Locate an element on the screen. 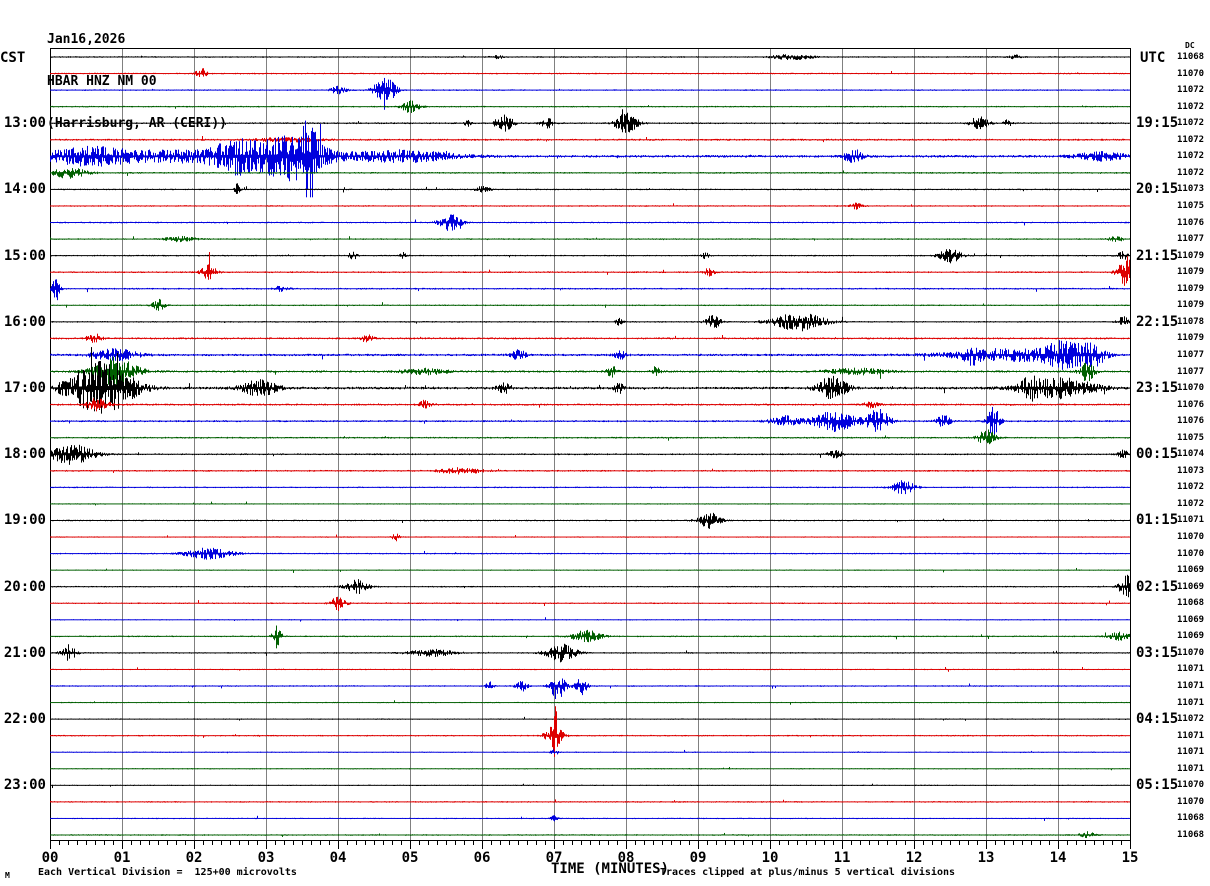  header-station-code: HBAR HNZ NM 00 is located at coordinates (102, 81).